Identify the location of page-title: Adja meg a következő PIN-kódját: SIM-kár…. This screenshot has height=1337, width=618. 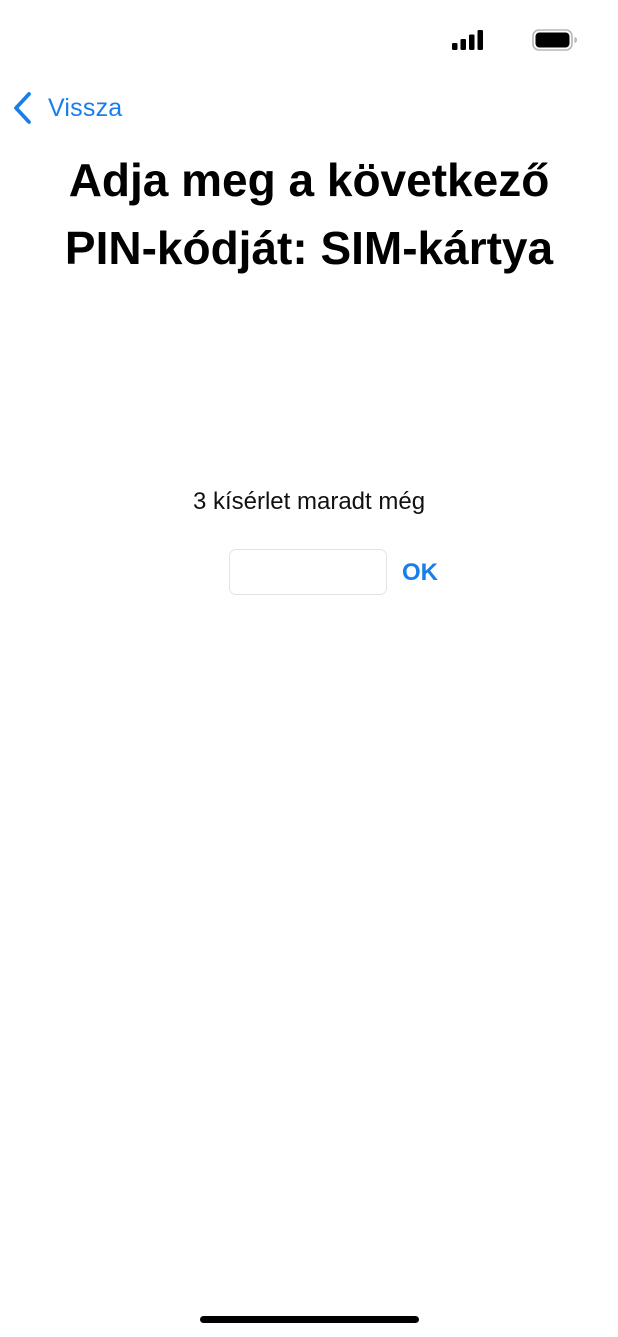
(309, 214).